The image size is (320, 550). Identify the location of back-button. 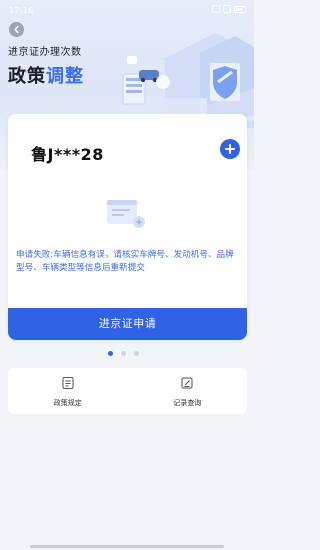
(16, 29).